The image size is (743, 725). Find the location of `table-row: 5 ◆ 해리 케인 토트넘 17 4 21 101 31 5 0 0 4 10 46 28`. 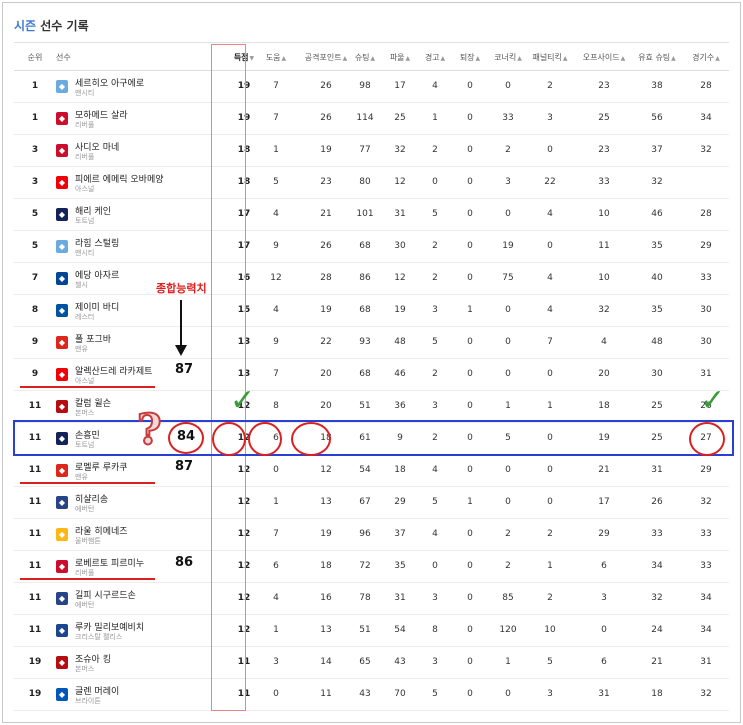

table-row: 5 ◆ 해리 케인 토트넘 17 4 21 101 31 5 0 0 4 10 46 28 is located at coordinates (371, 215).